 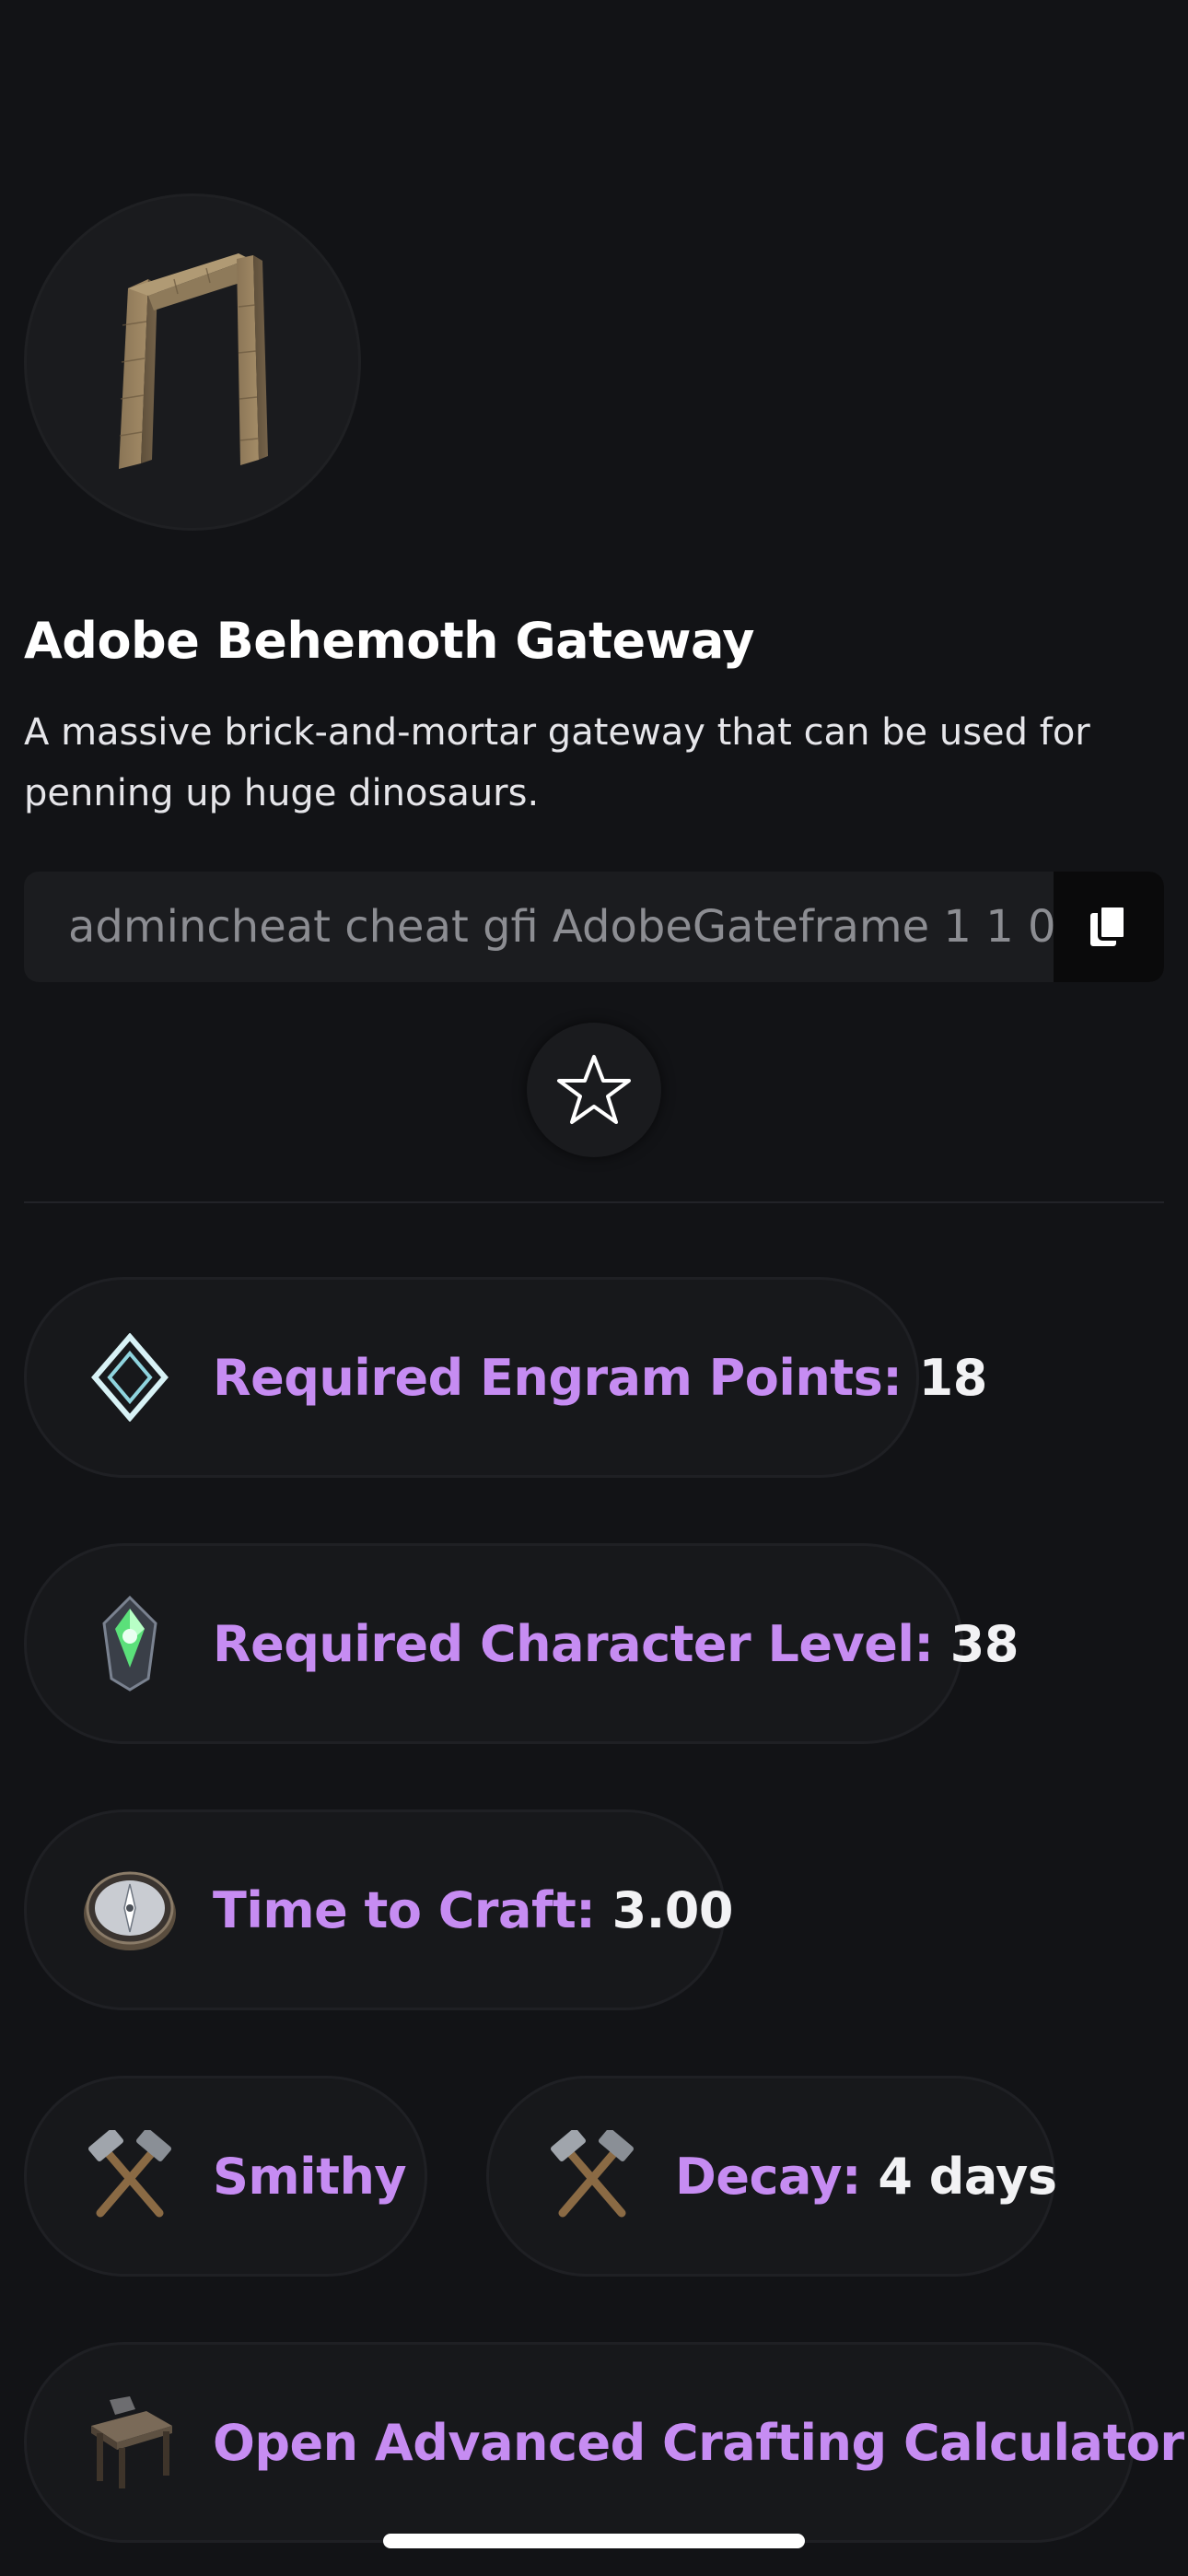 I want to click on divider, so click(x=594, y=1202).